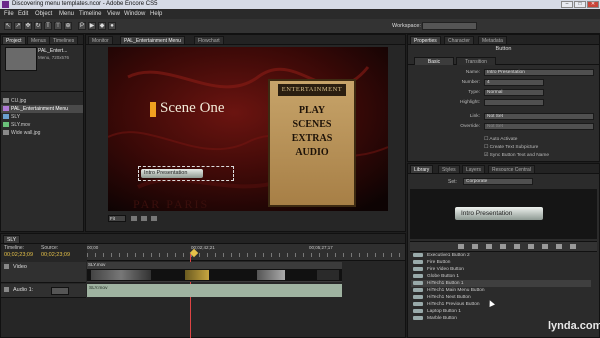 Image resolution: width=600 pixels, height=338 pixels. I want to click on type-select: Normal, so click(514, 92).